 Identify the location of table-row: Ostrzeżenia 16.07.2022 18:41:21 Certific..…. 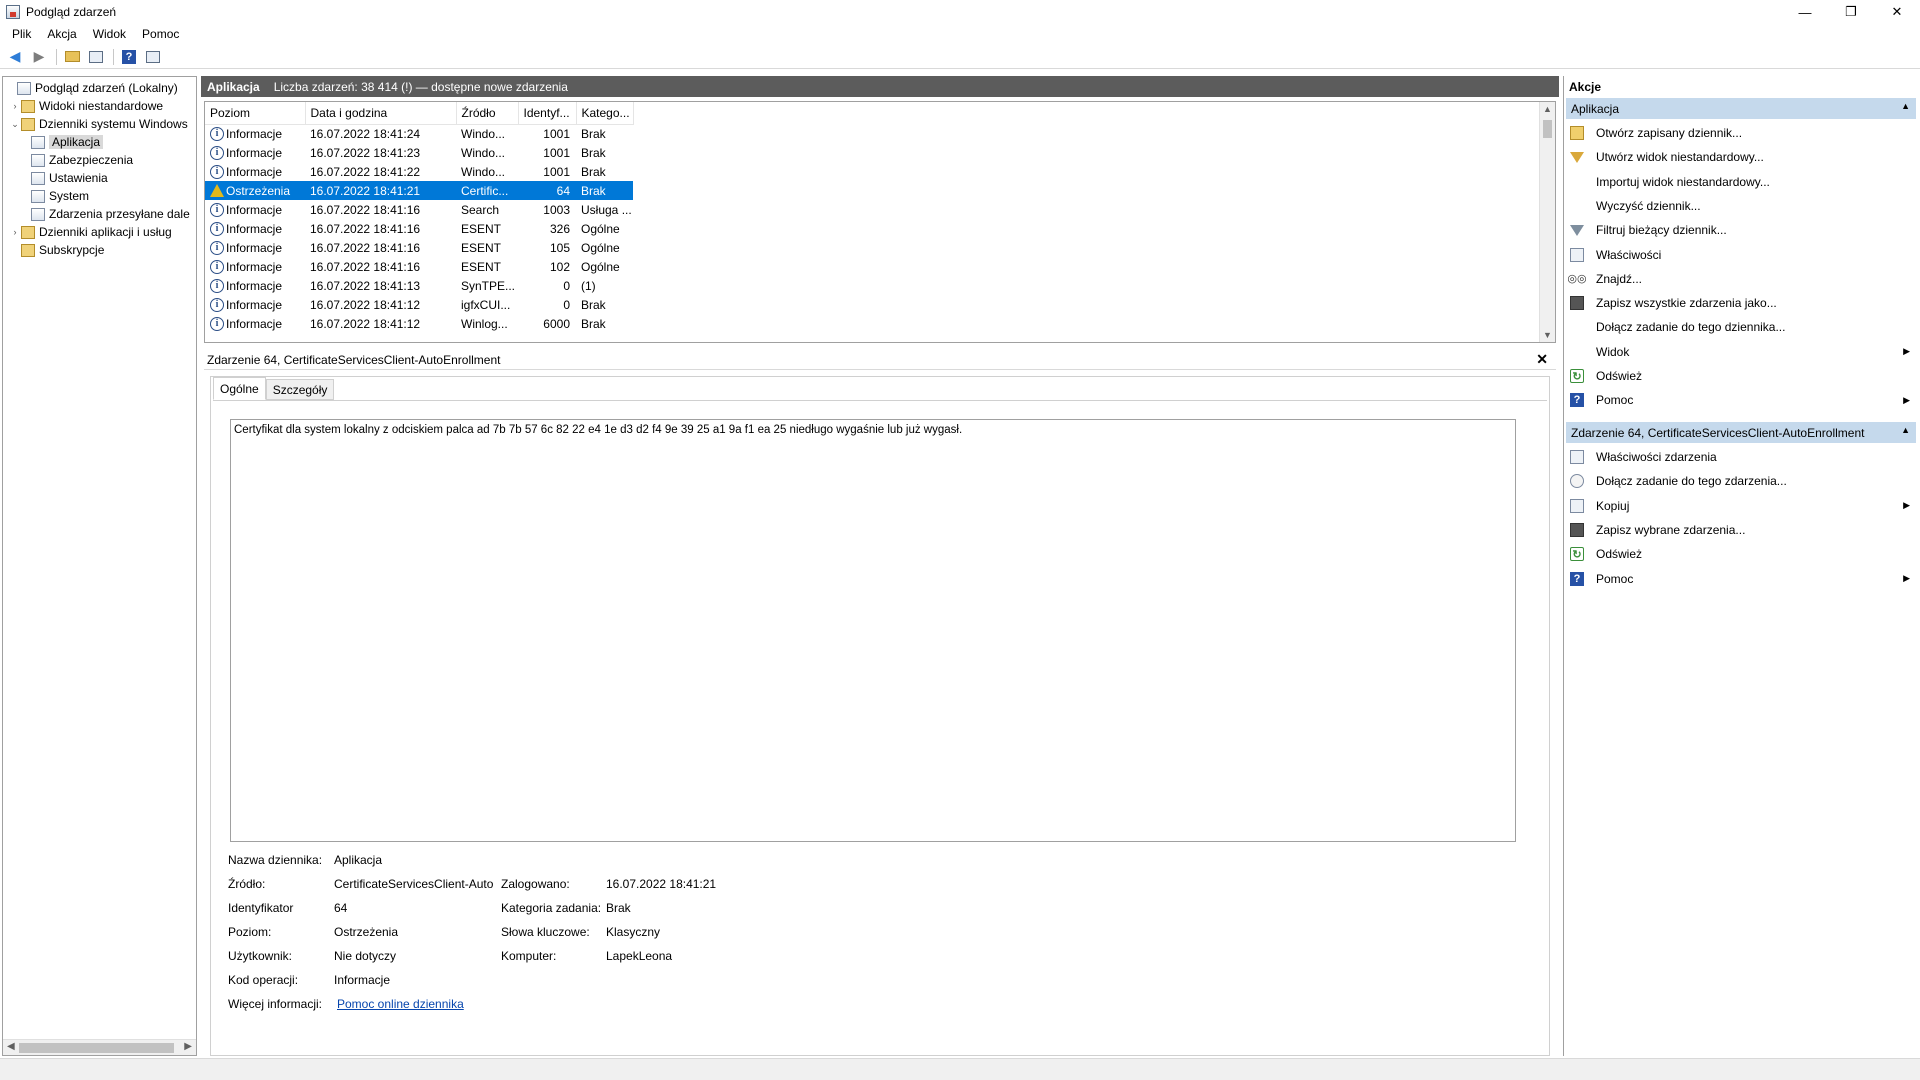
(419, 190).